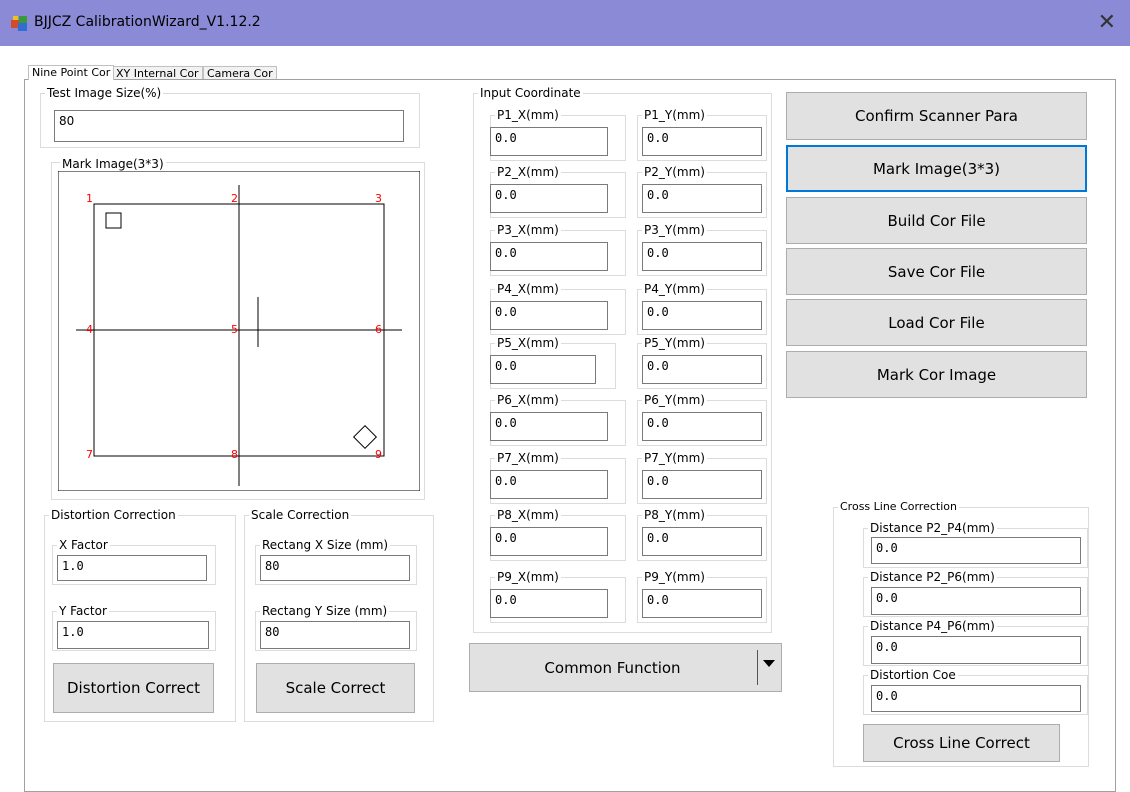  I want to click on point-label-9: 9, so click(378, 454).